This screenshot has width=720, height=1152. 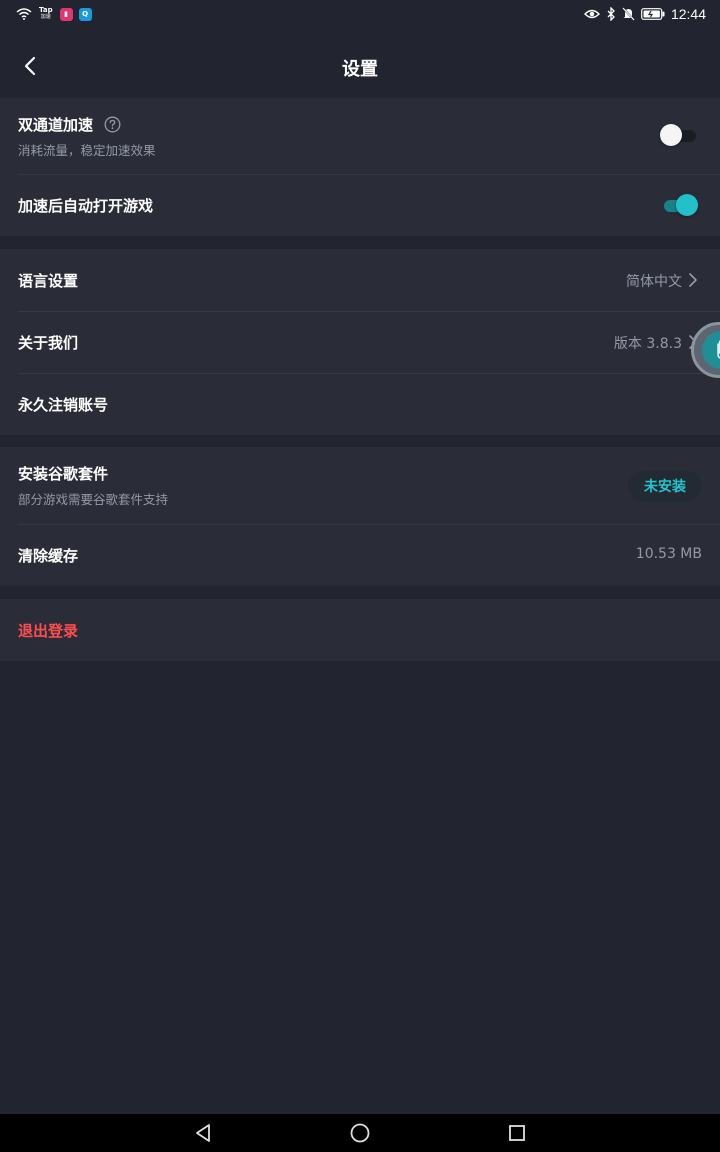 I want to click on delete-account-title: 永久注销账号, so click(x=63, y=405).